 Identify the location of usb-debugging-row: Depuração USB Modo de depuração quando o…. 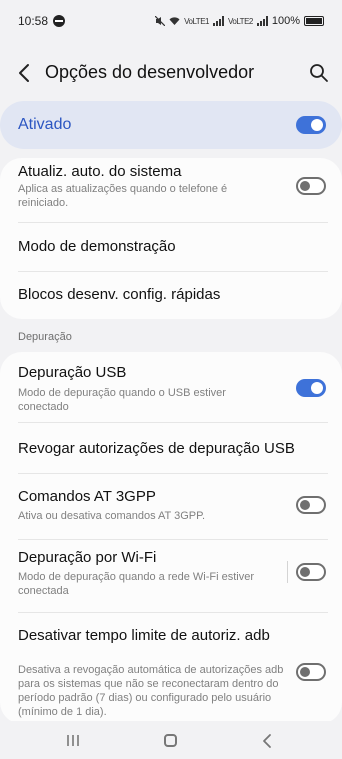
(171, 387).